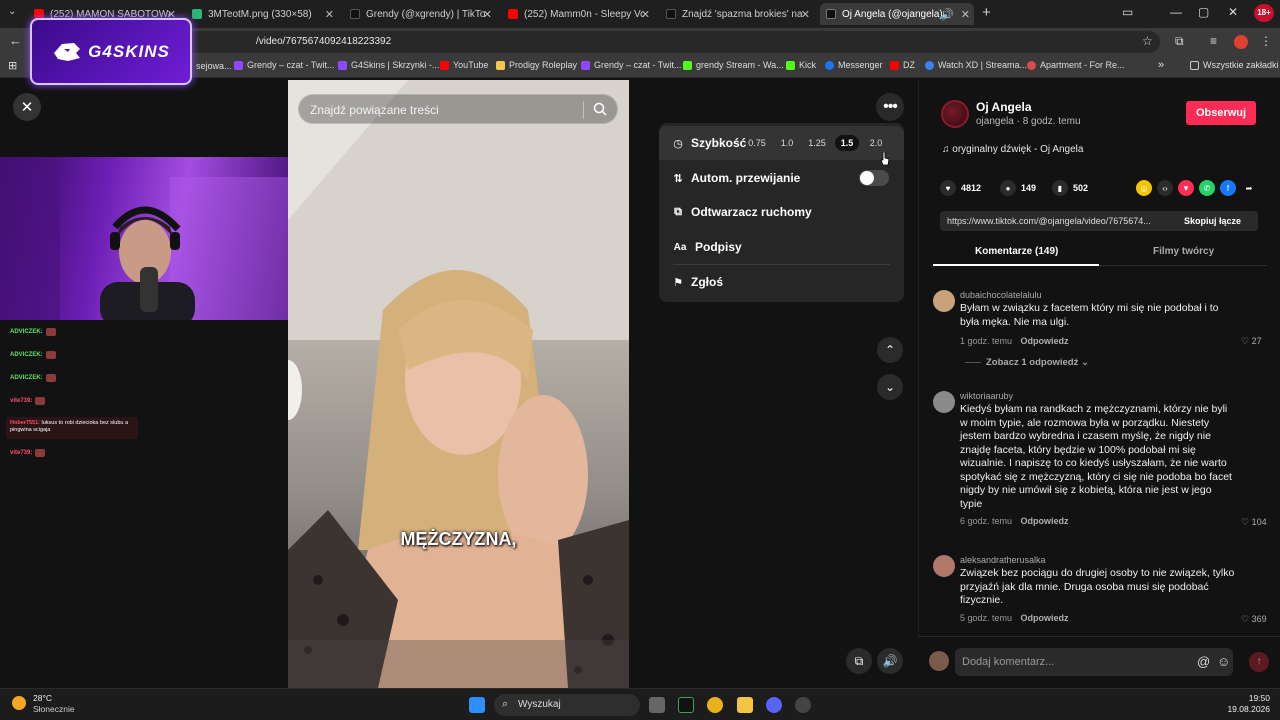 This screenshot has width=1280, height=720. What do you see at coordinates (874, 178) in the screenshot?
I see `autoscroll-toggle` at bounding box center [874, 178].